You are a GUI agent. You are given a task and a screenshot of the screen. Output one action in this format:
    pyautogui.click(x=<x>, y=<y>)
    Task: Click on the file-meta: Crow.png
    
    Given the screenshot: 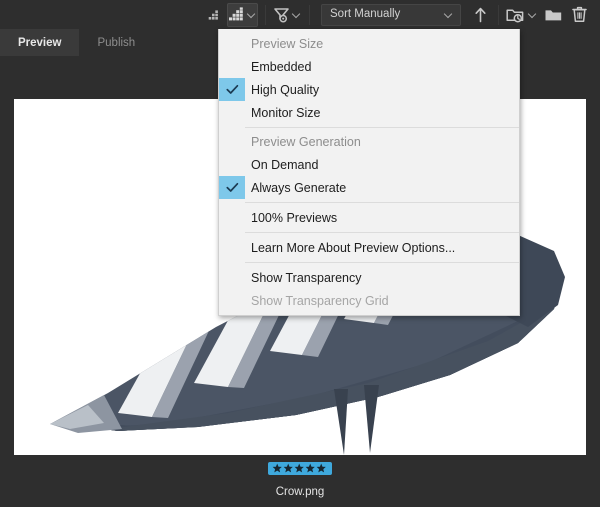 What is the action you would take?
    pyautogui.click(x=300, y=480)
    